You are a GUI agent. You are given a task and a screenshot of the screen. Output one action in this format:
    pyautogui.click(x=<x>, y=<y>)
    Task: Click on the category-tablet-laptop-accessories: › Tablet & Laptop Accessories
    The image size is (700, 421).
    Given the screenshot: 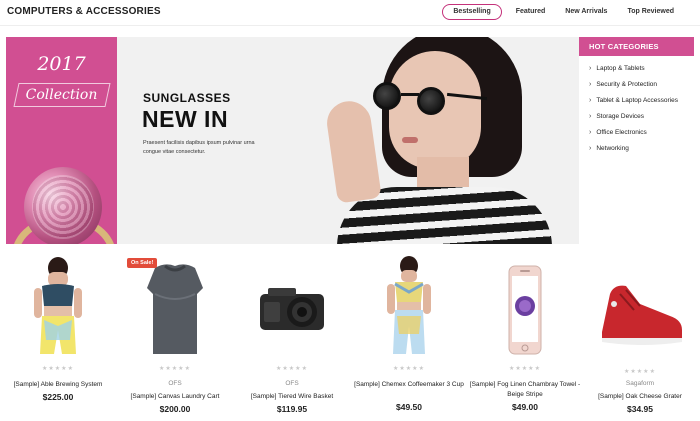 What is the action you would take?
    pyautogui.click(x=636, y=101)
    